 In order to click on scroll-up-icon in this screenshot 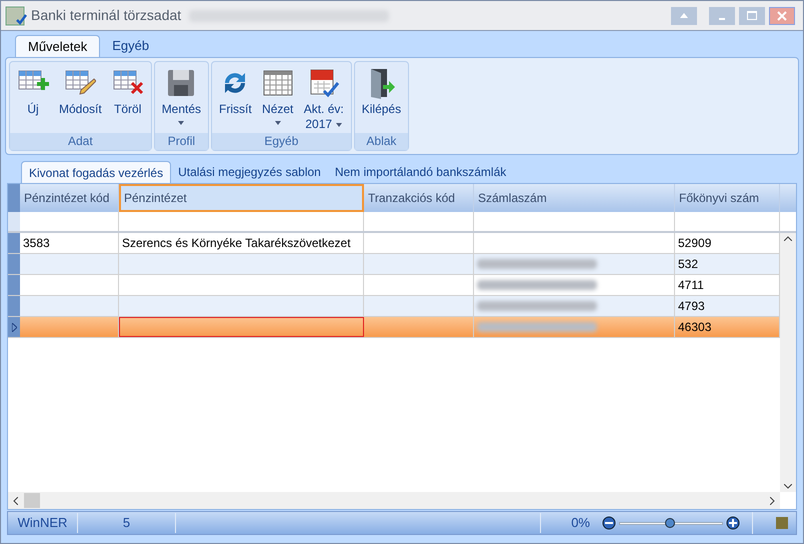, I will do `click(788, 238)`.